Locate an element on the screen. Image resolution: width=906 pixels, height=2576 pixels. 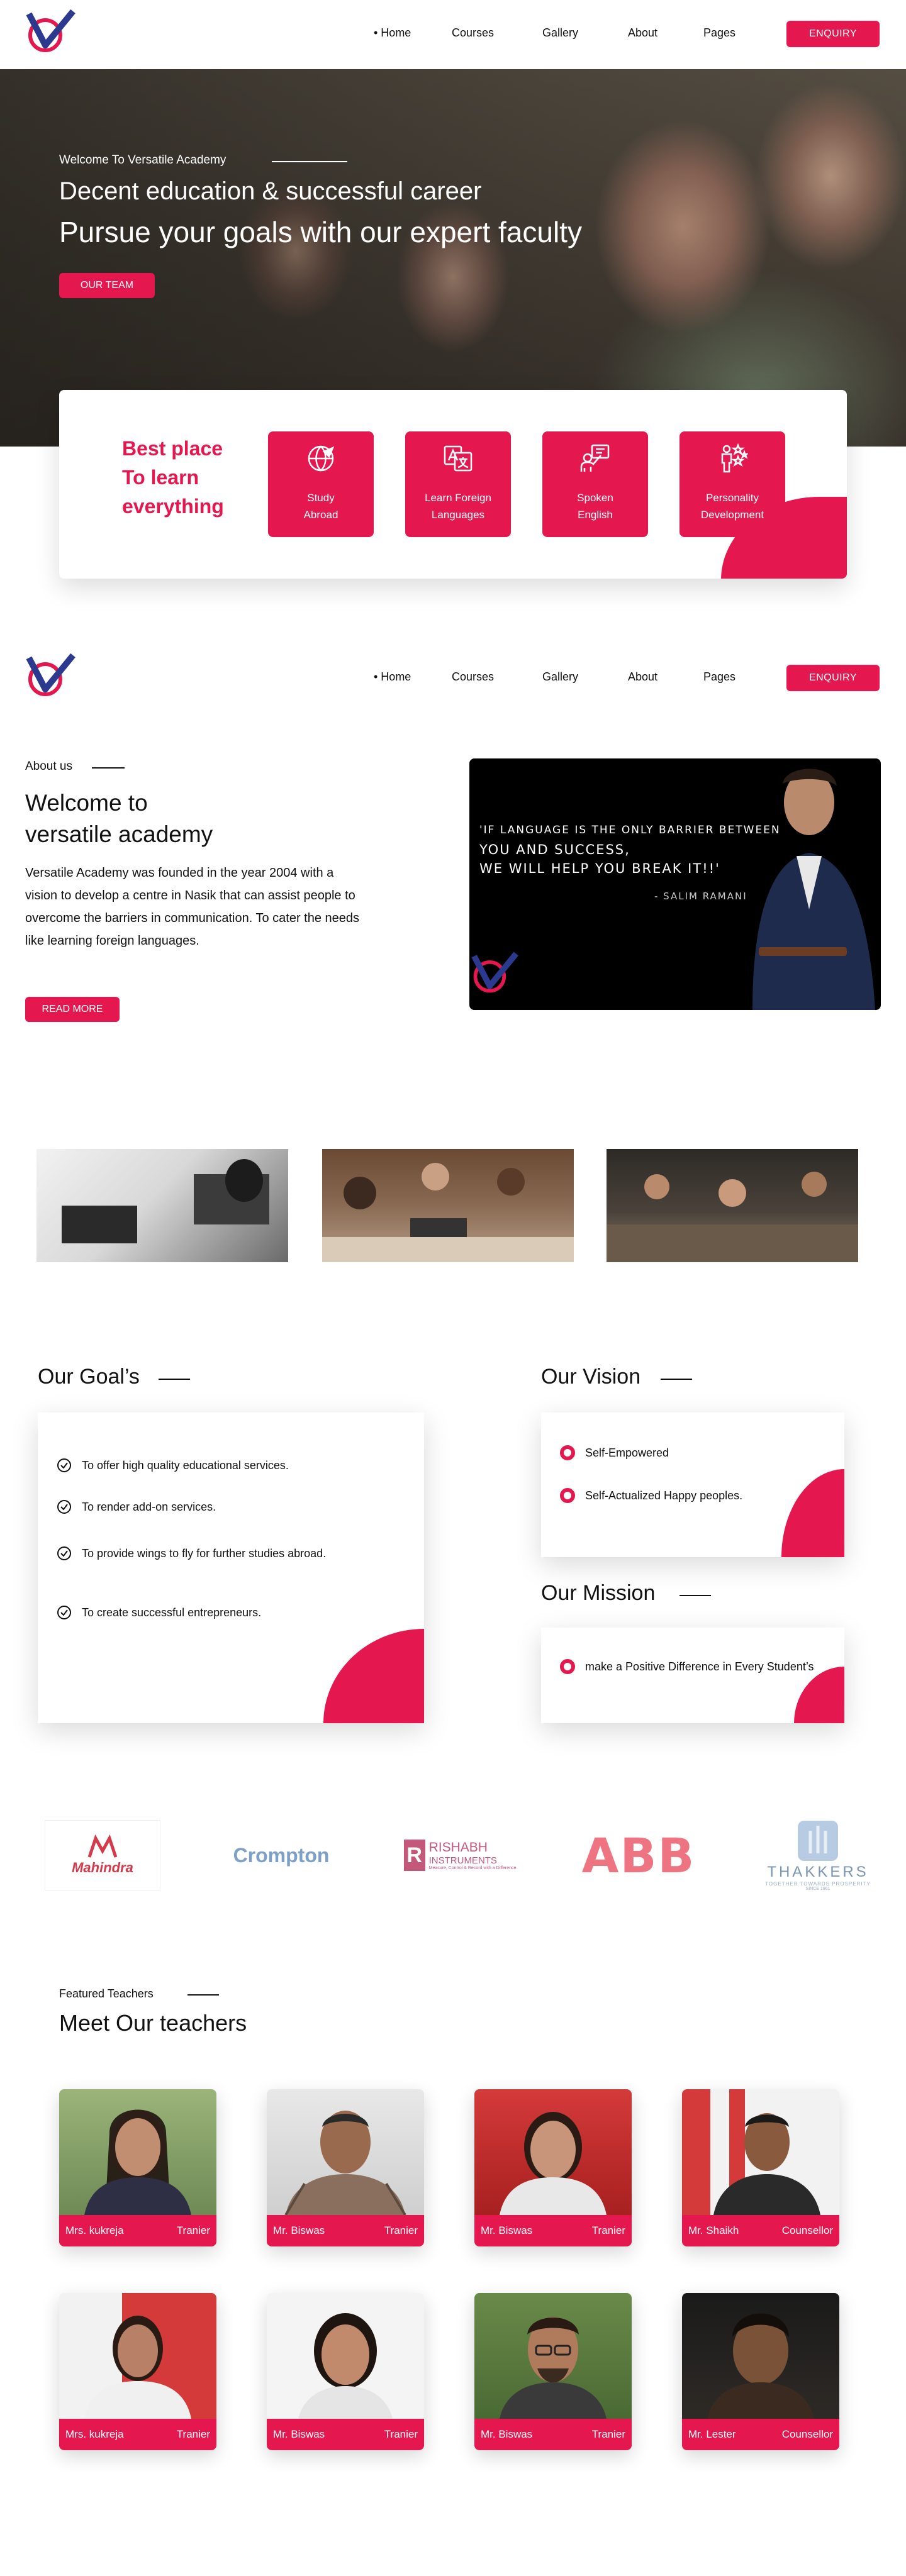
teacher-card: Mr. Shaikh Counsellor is located at coordinates (760, 2167).